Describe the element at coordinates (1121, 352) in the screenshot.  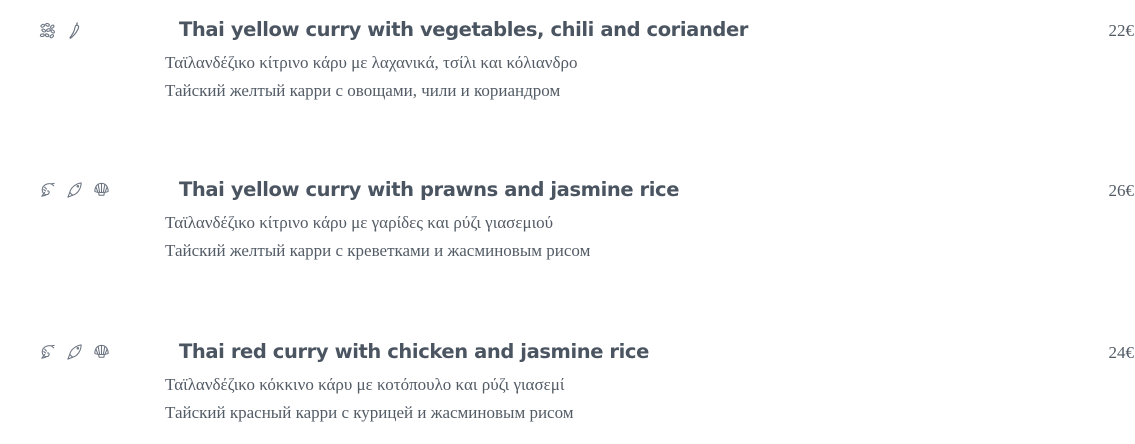
I see `dish-price: 24€` at that location.